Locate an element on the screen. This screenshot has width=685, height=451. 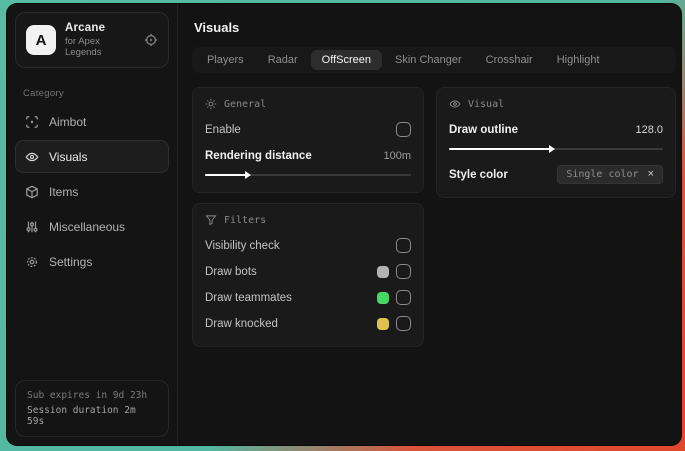
target-icon is located at coordinates (151, 40).